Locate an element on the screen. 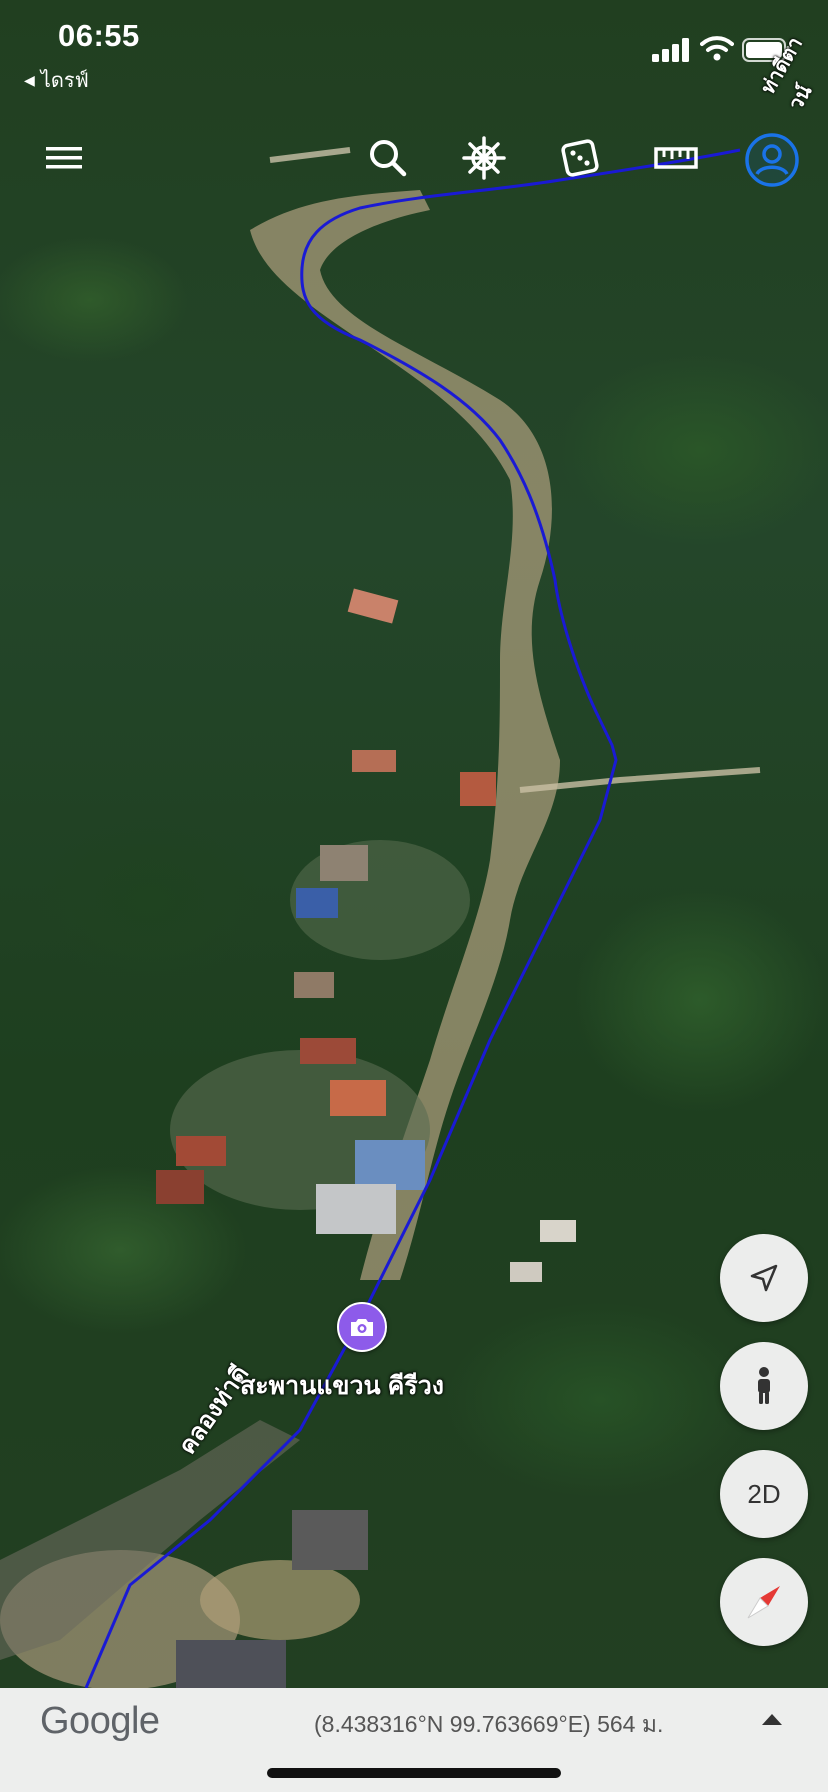 This screenshot has height=1792, width=828. compass-button is located at coordinates (764, 1602).